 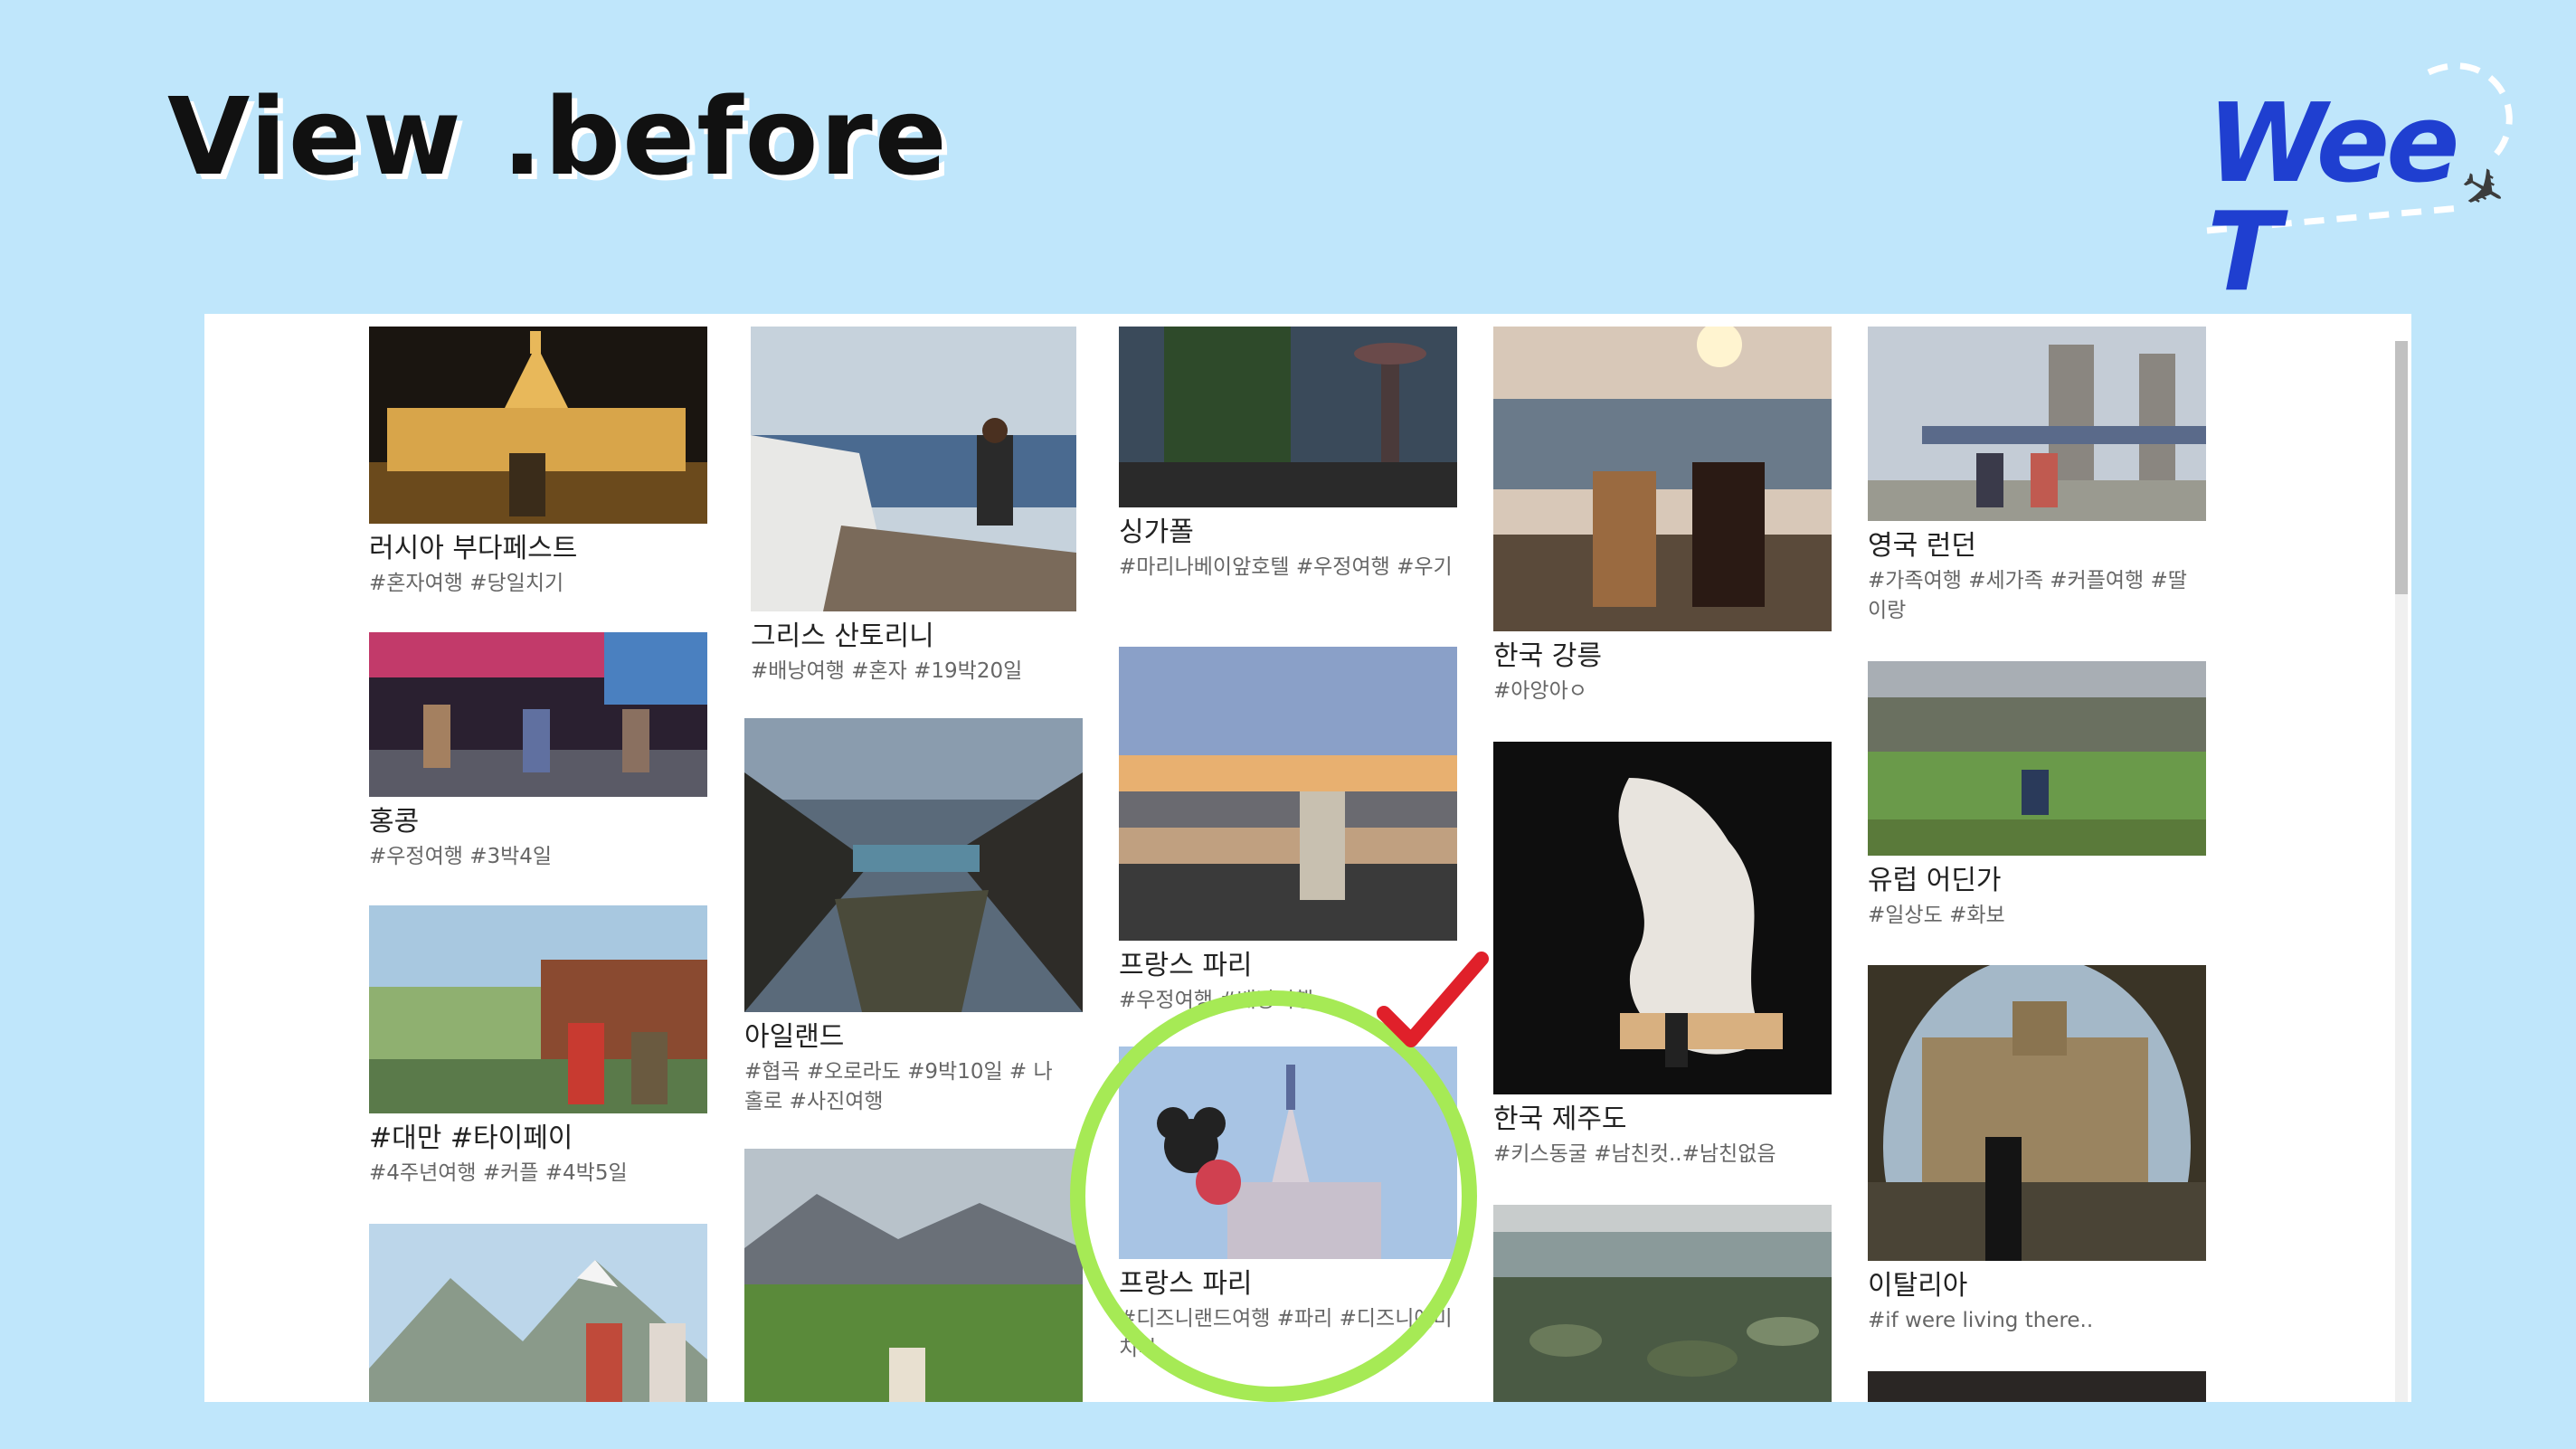 I want to click on post-card: 영국 런던 #가족여행 #세가족 #커플여행 #딸이랑, so click(x=2037, y=477).